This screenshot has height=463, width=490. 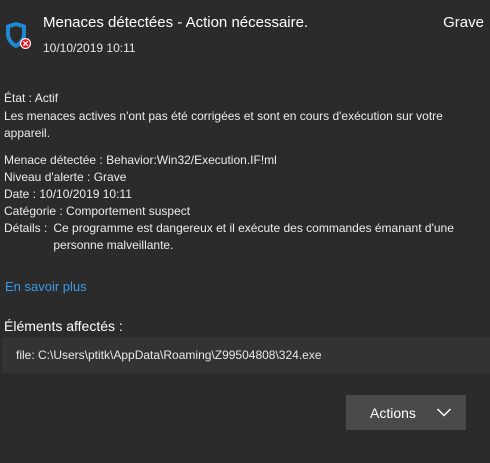 I want to click on threat-label: Menace détectée :, so click(x=53, y=160).